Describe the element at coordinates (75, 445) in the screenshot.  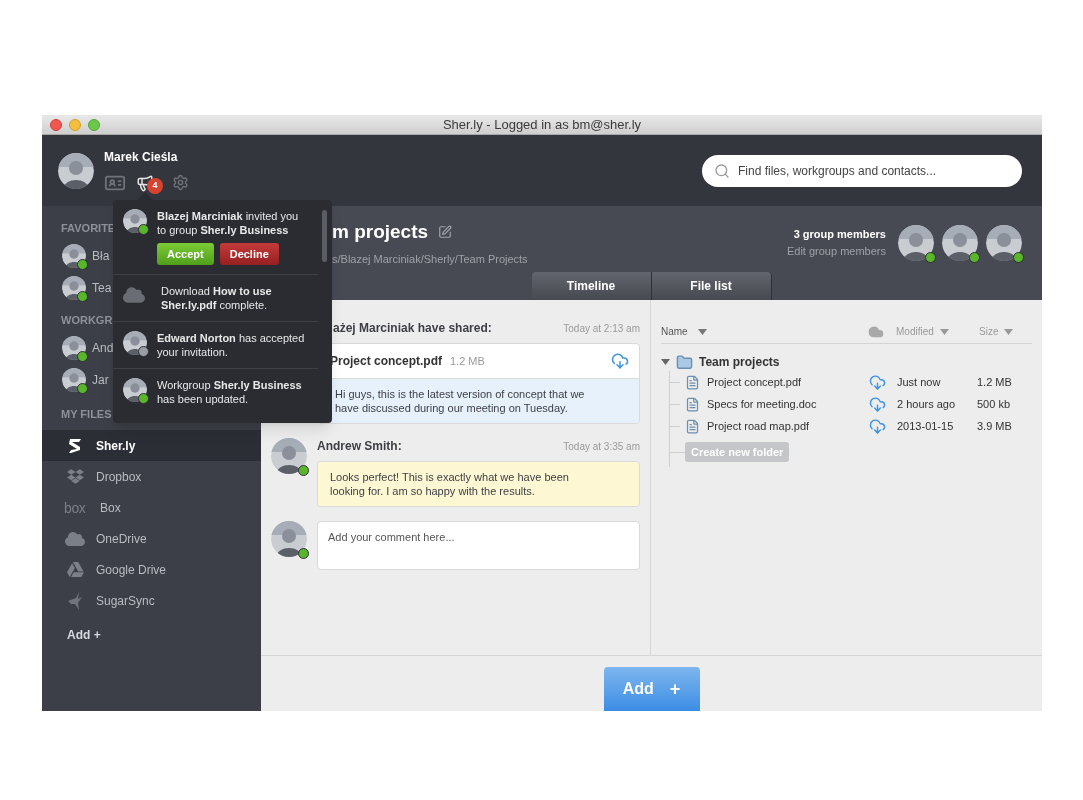
I see `logo-icon` at that location.